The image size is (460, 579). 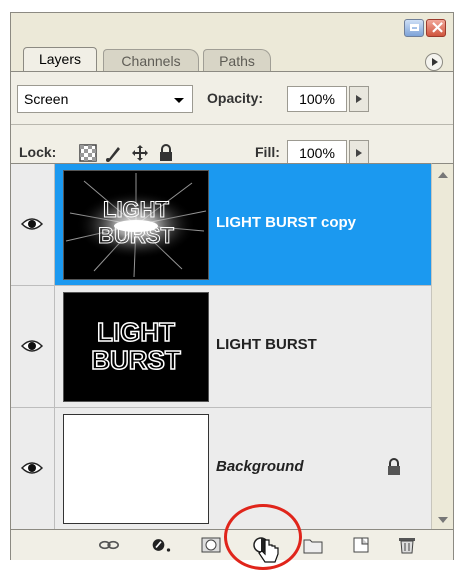 I want to click on blend-mode-value: Screen, so click(x=46, y=99).